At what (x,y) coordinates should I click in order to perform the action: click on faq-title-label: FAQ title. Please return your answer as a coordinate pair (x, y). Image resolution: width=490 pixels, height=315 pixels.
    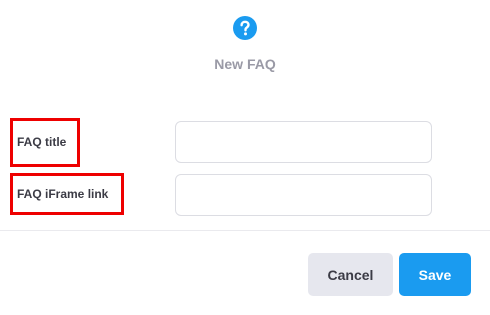
    Looking at the image, I should click on (42, 142).